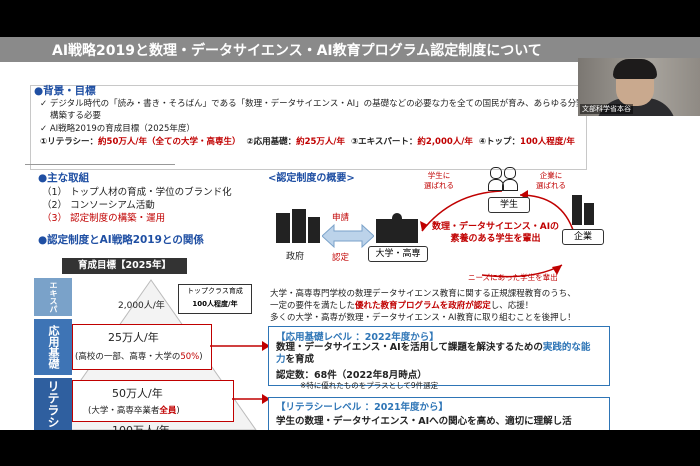 This screenshot has height=466, width=700. Describe the element at coordinates (298, 226) in the screenshot. I see `government-building-icon` at that location.